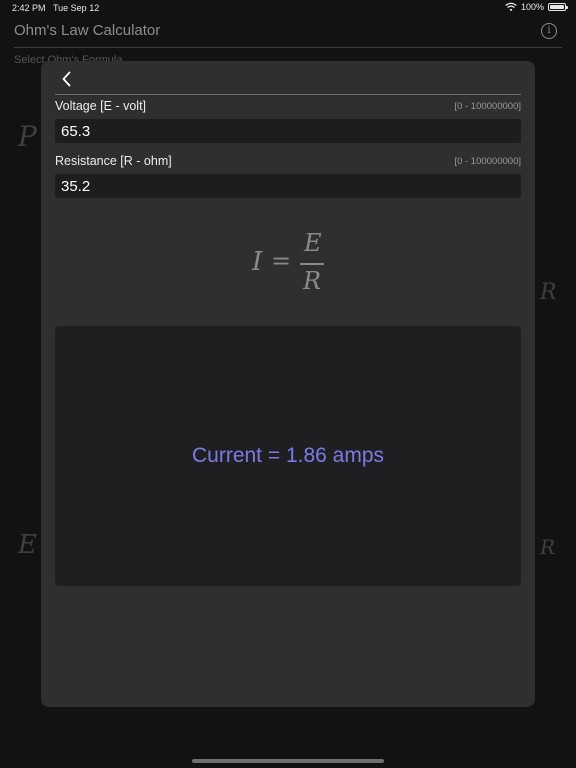 This screenshot has width=576, height=768. Describe the element at coordinates (548, 292) in the screenshot. I see `bg-formula-glyph-right: R` at that location.